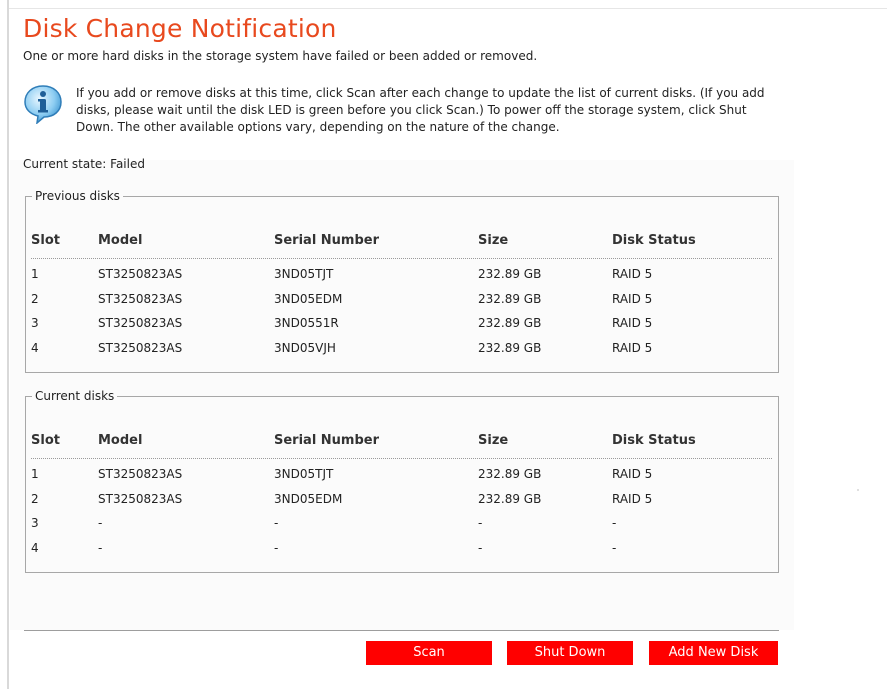  I want to click on shut-down-button: Shut Down, so click(570, 653).